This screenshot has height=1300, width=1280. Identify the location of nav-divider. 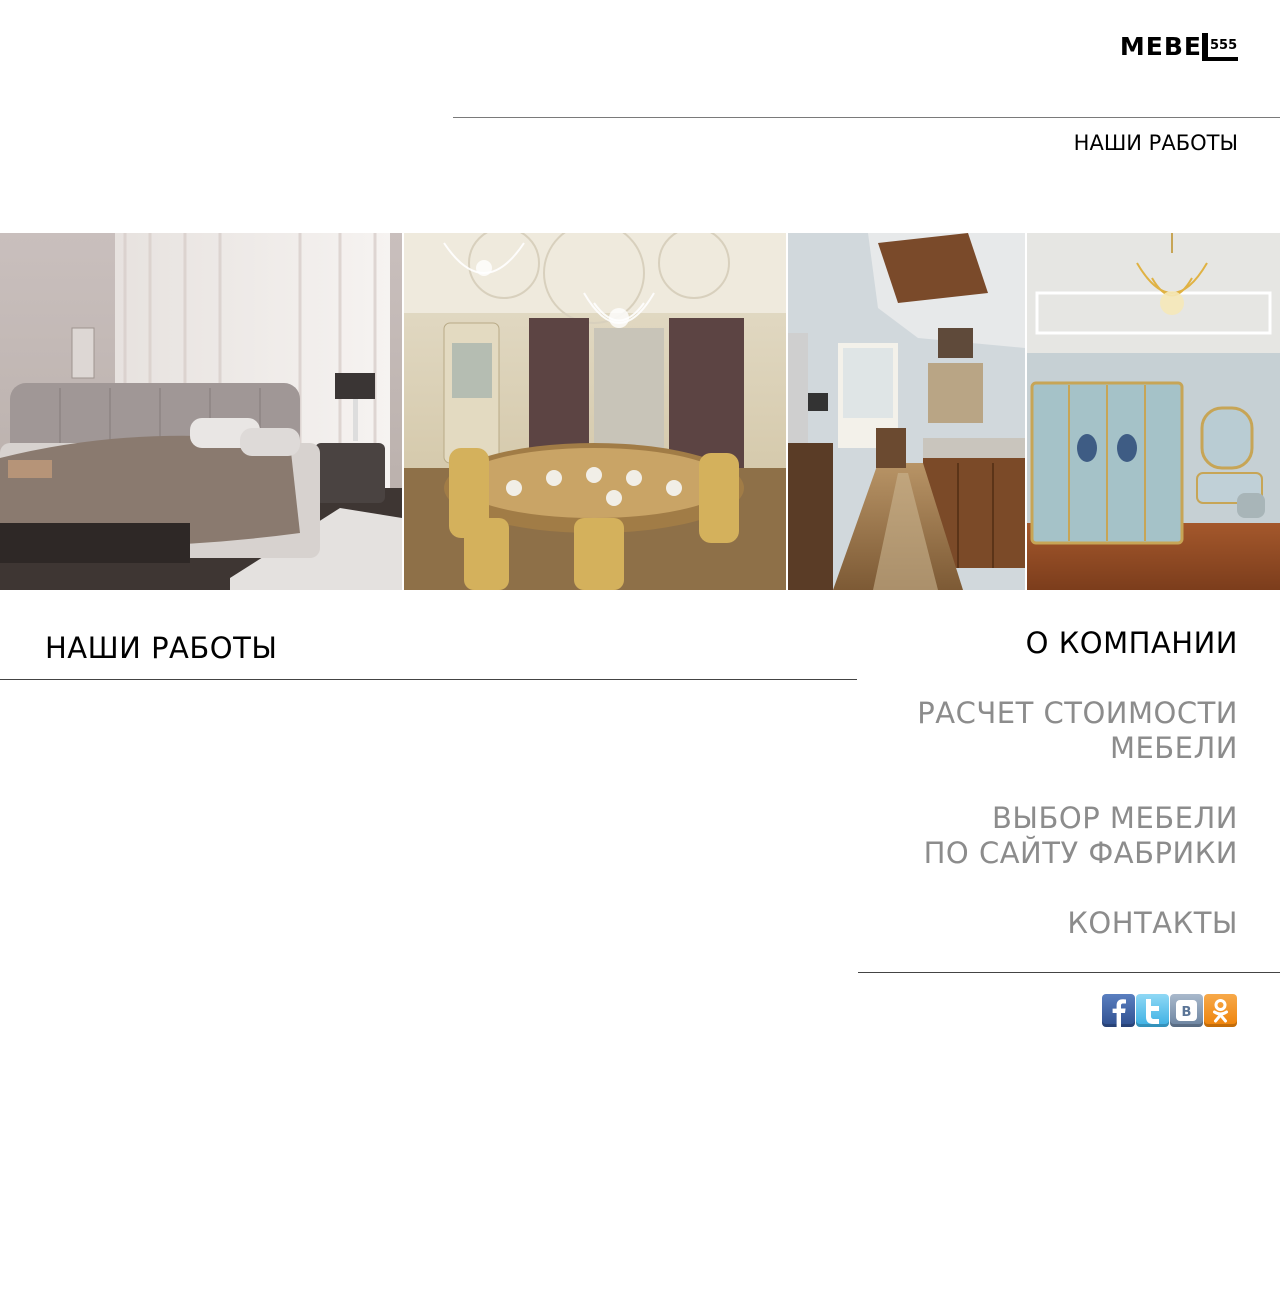
(1069, 972).